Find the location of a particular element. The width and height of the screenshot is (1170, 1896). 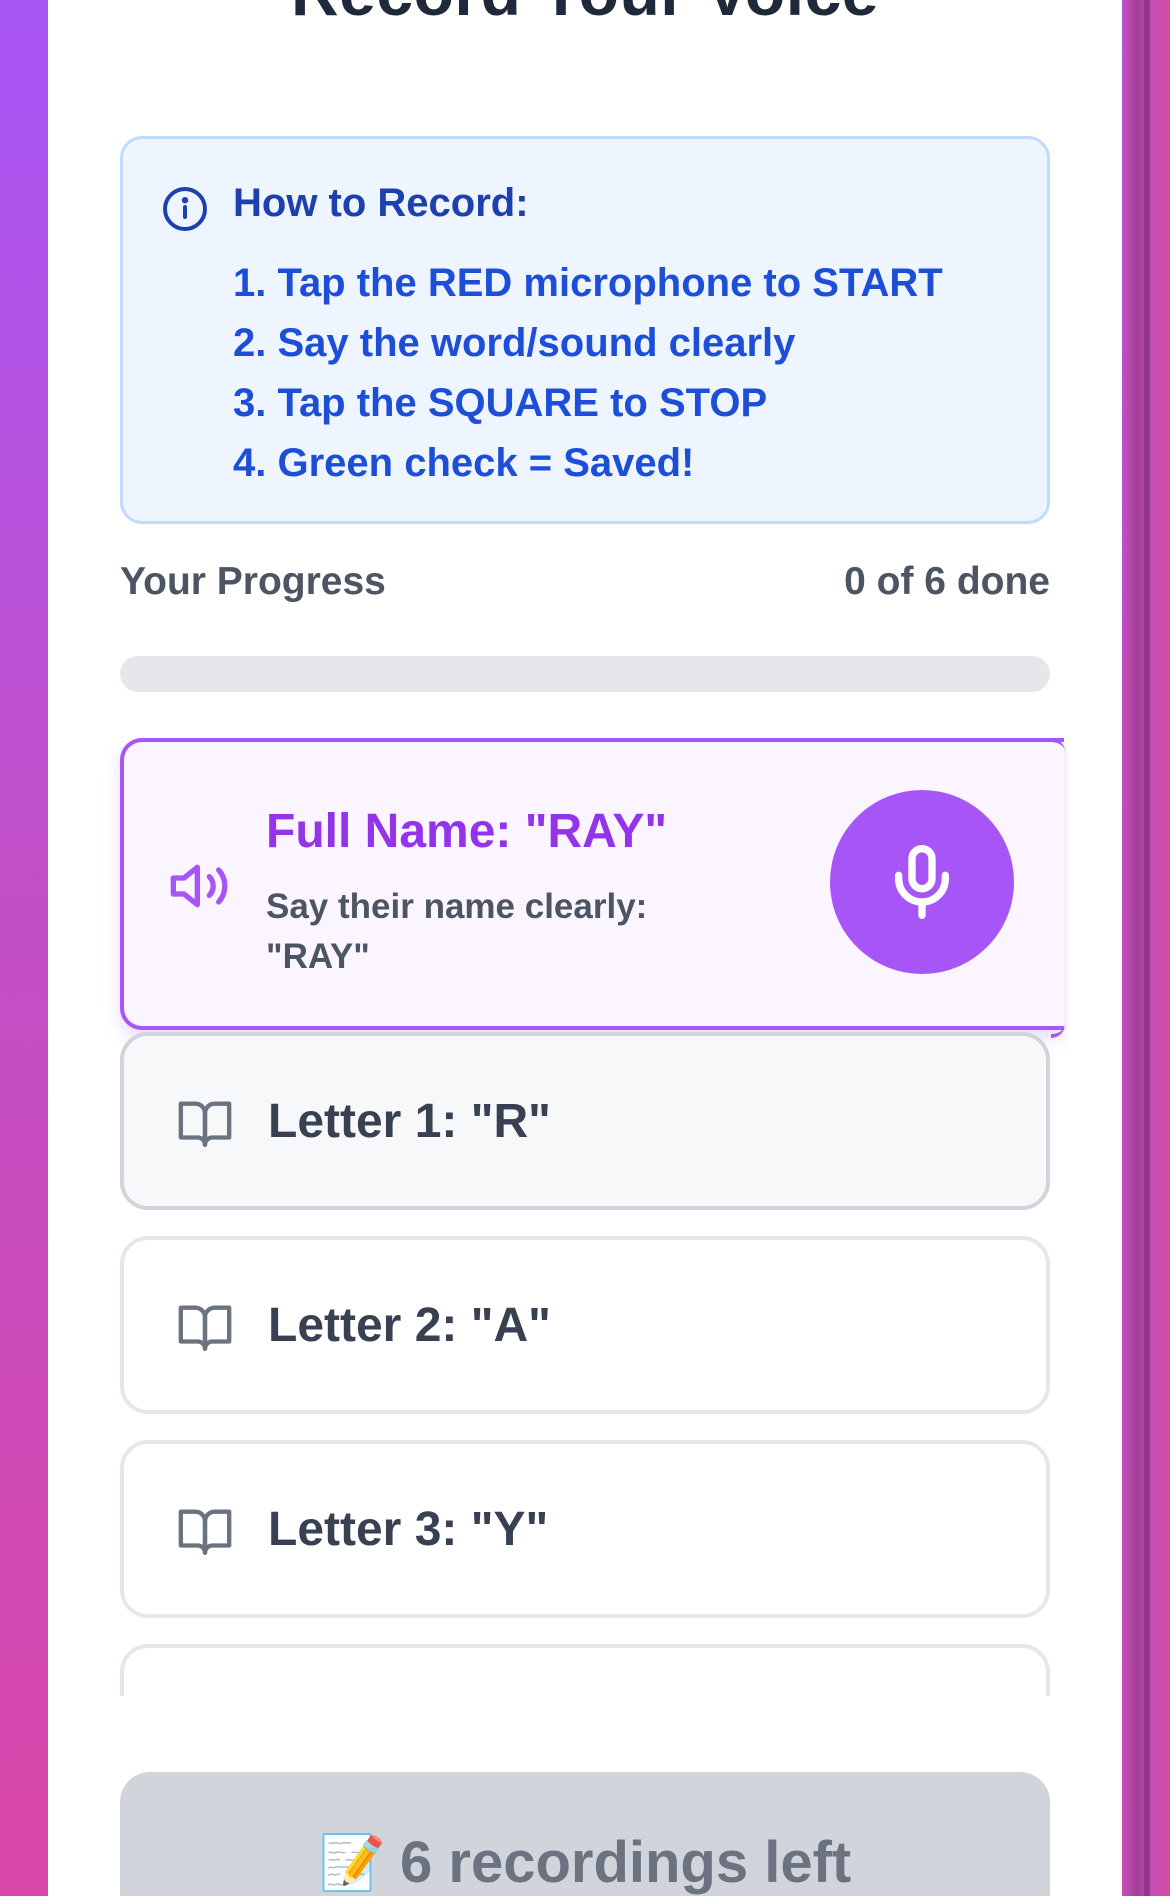

recordings-left-button: 📝 6 recordings left is located at coordinates (585, 1834).